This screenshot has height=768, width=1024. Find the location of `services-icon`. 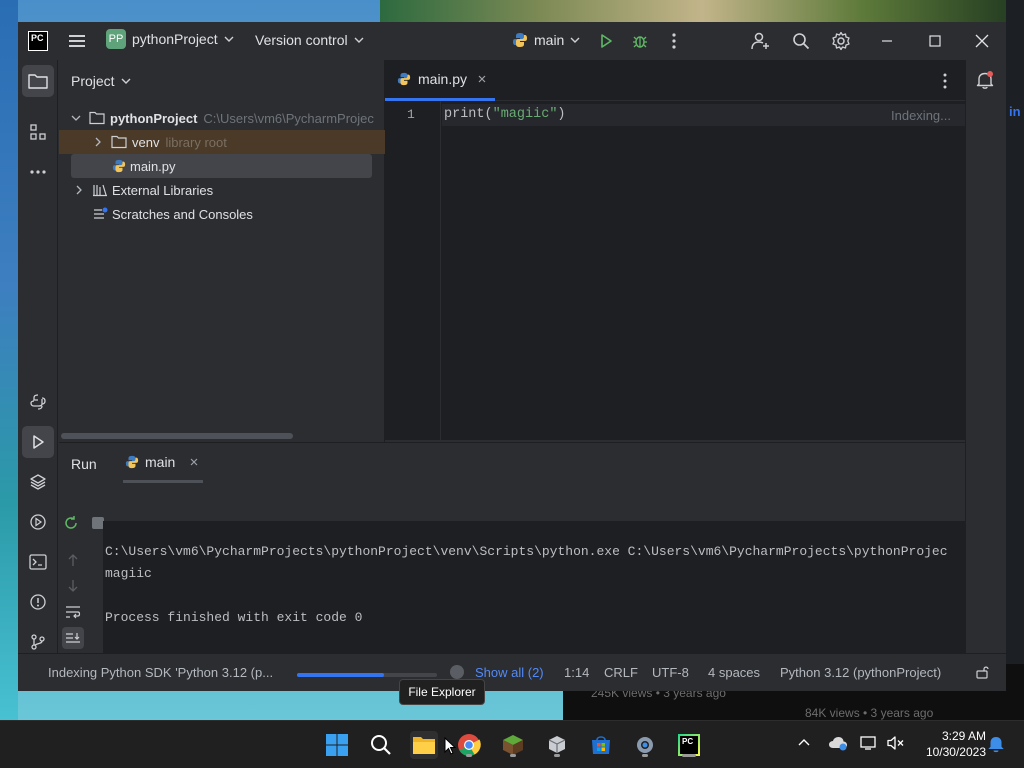

services-icon is located at coordinates (38, 522).